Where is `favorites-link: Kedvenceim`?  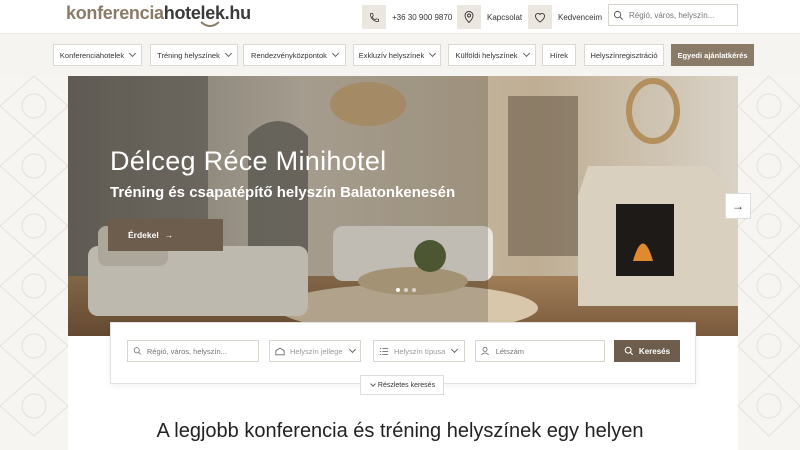
favorites-link: Kedvenceim is located at coordinates (565, 17).